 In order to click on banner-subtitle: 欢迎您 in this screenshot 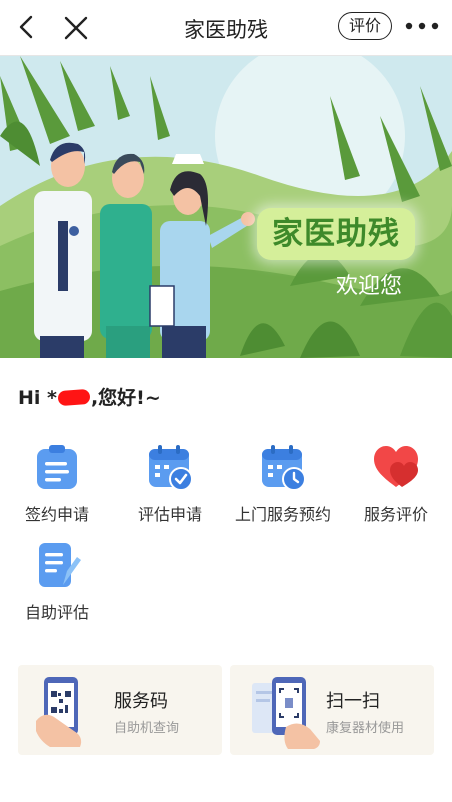, I will do `click(369, 286)`.